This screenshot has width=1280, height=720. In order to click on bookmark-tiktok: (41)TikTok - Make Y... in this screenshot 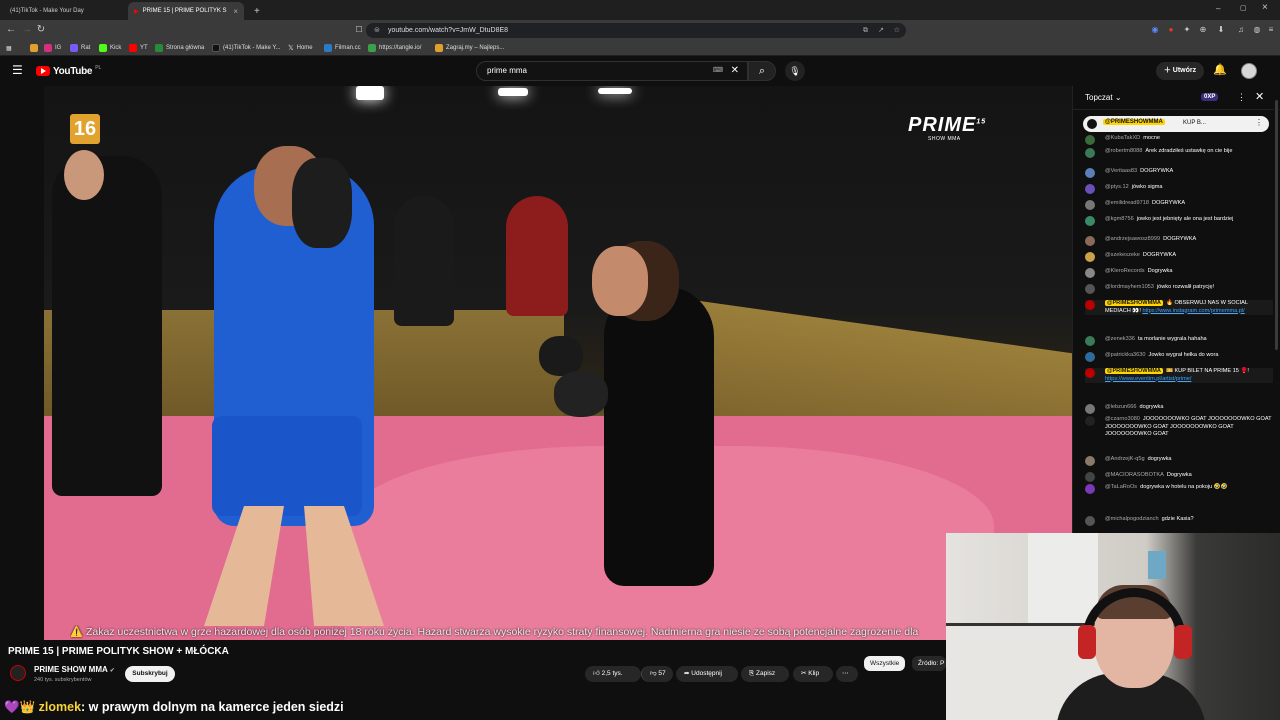, I will do `click(246, 48)`.